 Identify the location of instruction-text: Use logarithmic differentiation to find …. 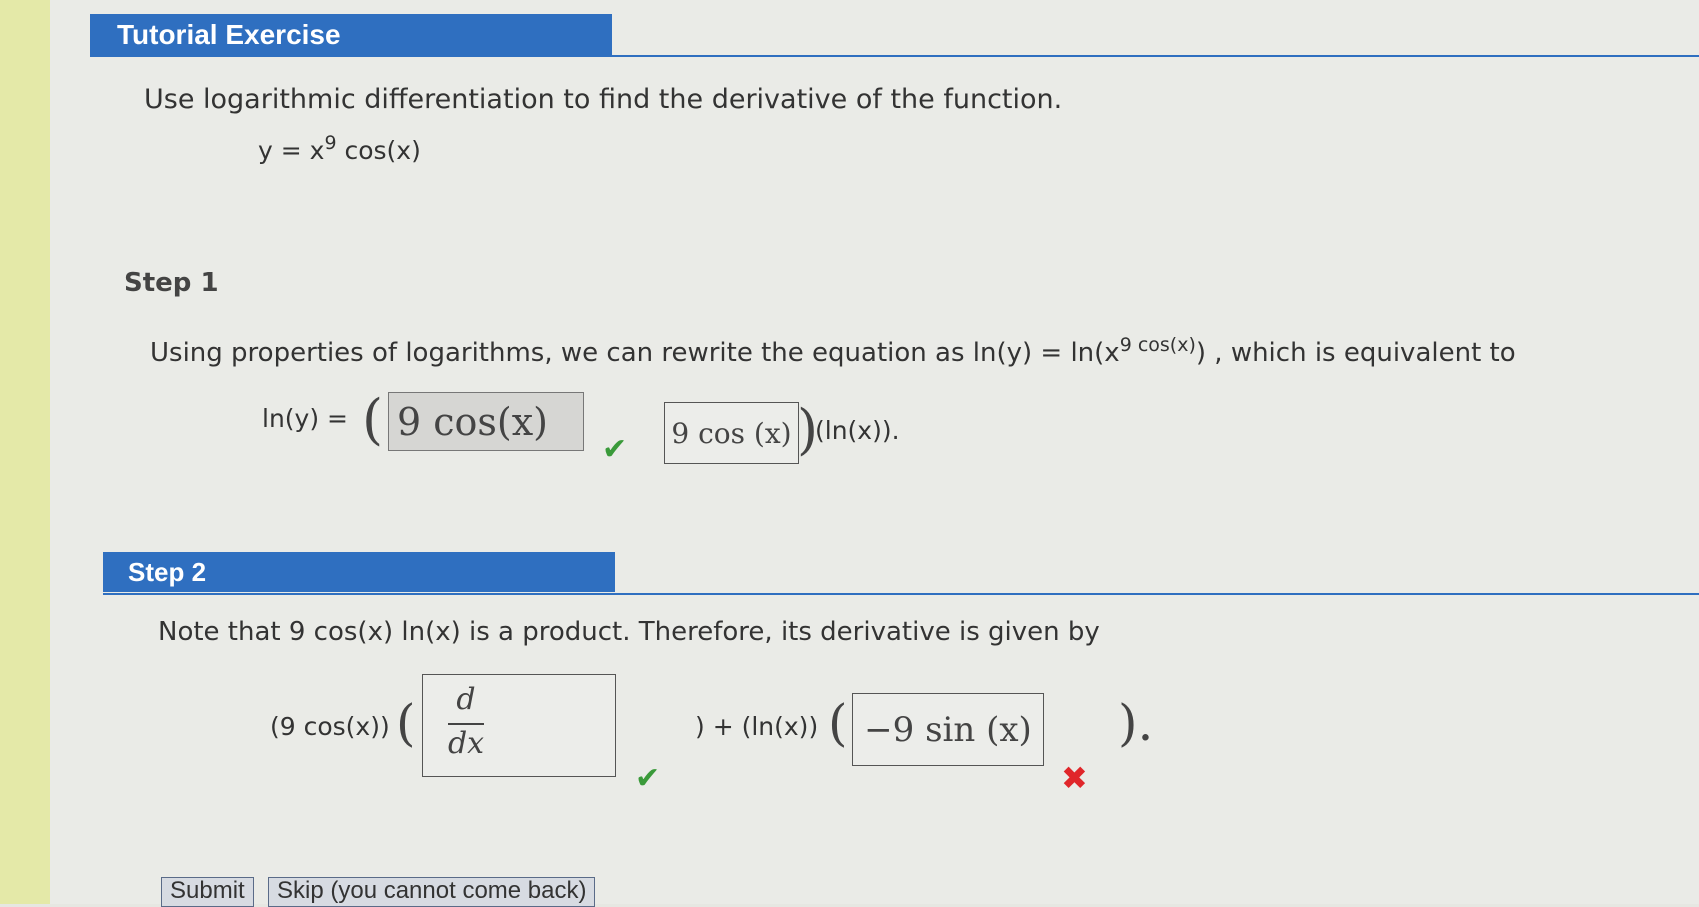
(603, 99).